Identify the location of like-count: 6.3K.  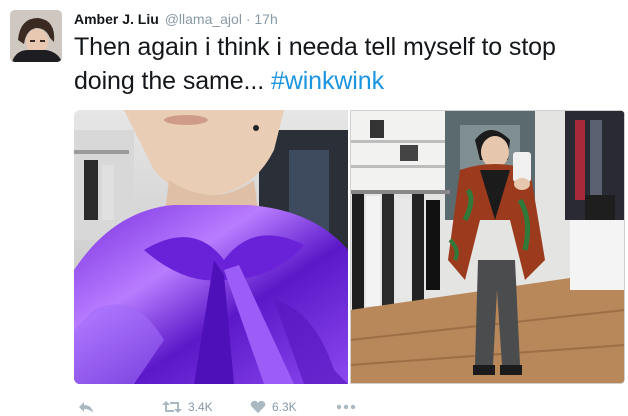
(284, 407).